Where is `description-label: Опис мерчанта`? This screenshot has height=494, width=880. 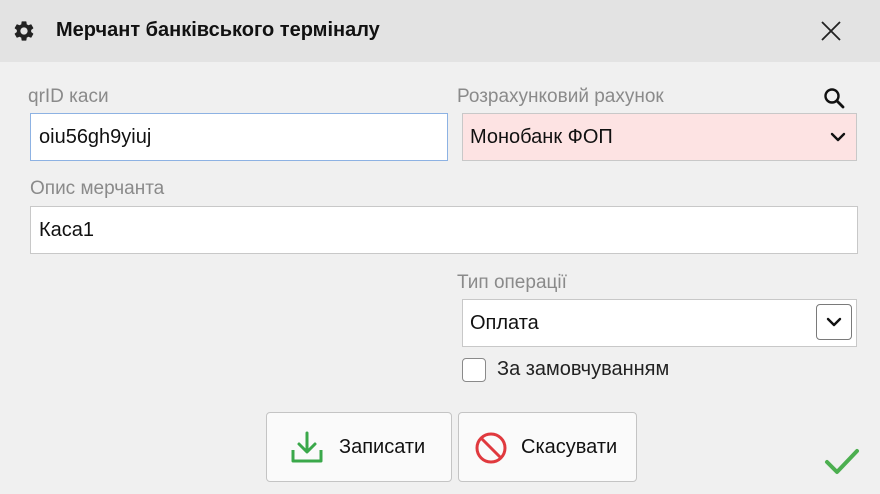
description-label: Опис мерчанта is located at coordinates (97, 188).